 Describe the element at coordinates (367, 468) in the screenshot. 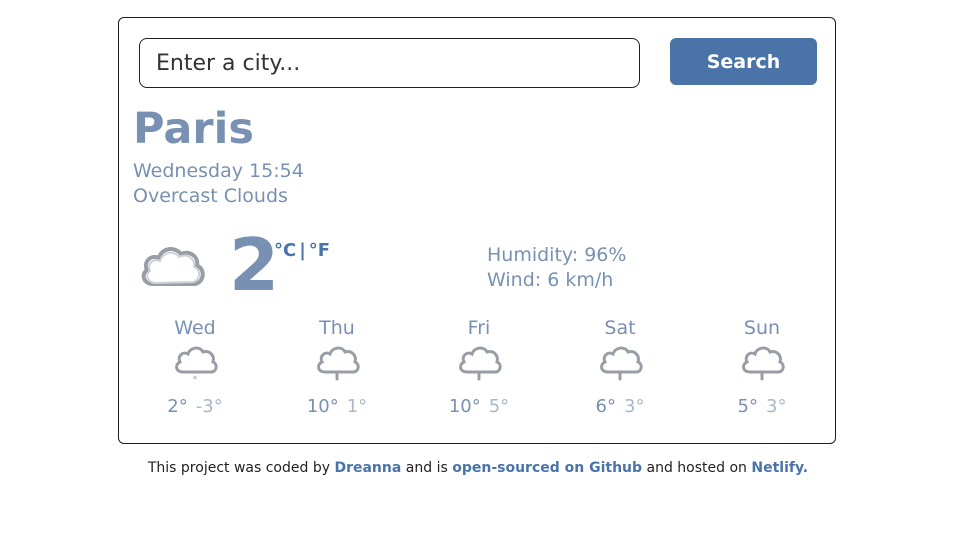

I see `author-link: Dreanna` at that location.